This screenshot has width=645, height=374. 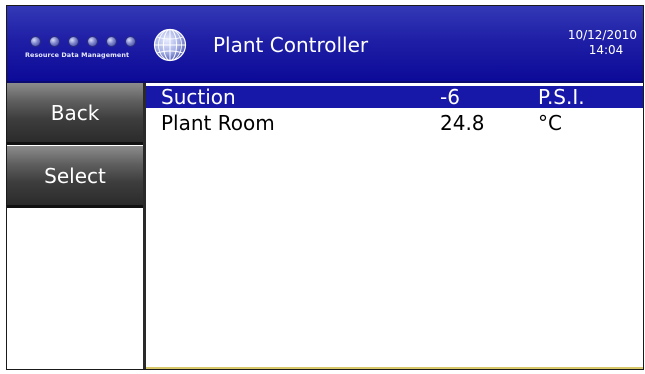 I want to click on back-button: Back, so click(x=75, y=114).